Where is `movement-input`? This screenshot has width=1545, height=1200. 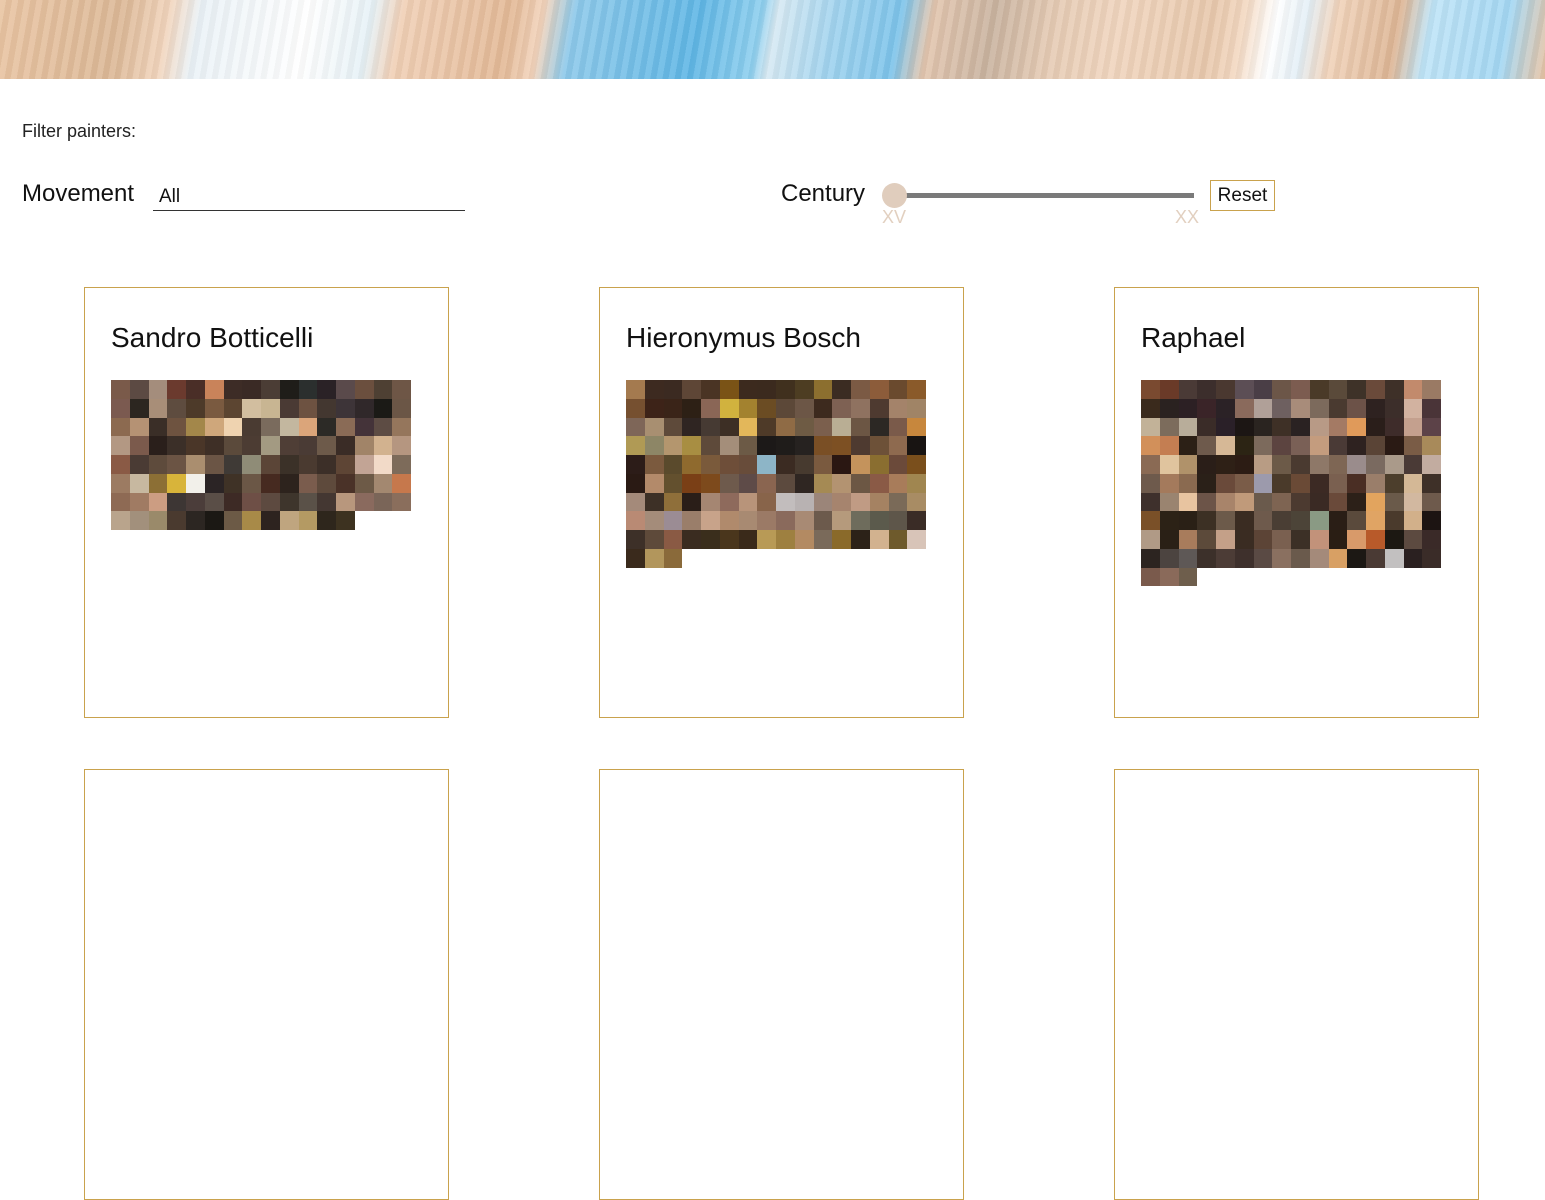 movement-input is located at coordinates (309, 195).